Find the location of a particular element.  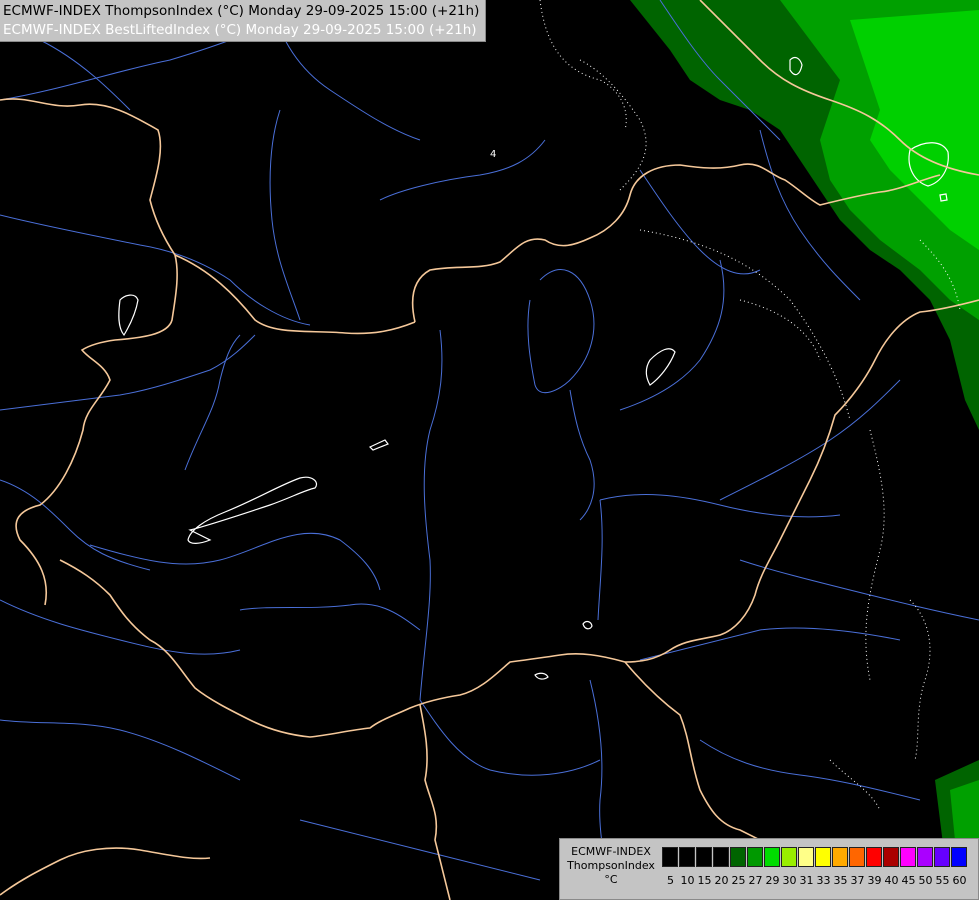

legend-title-line-2: ThompsonIndex is located at coordinates (611, 865).